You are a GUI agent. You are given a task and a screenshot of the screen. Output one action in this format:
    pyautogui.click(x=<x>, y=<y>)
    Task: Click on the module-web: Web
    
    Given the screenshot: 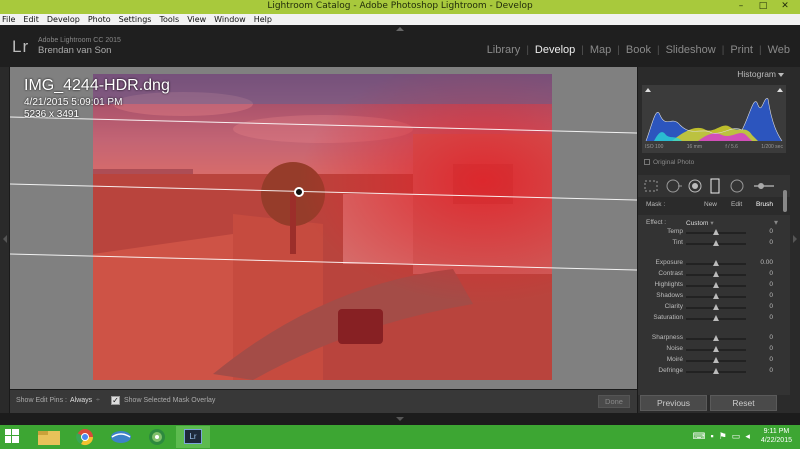 What is the action you would take?
    pyautogui.click(x=779, y=50)
    